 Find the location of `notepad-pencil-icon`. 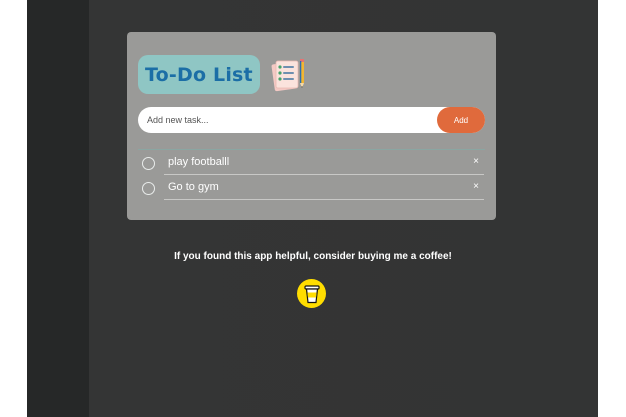

notepad-pencil-icon is located at coordinates (287, 74).